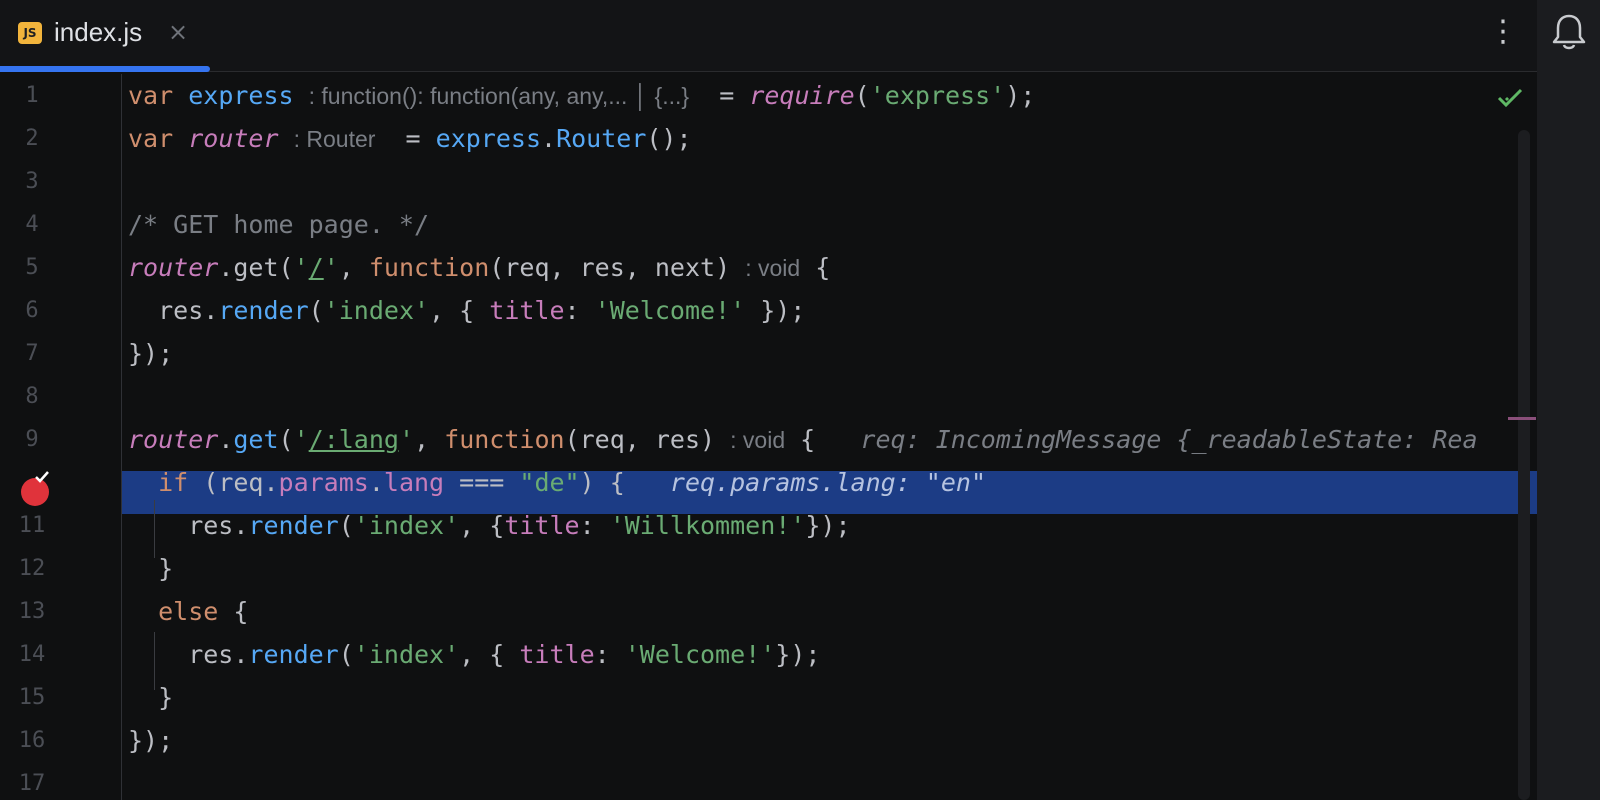 Image resolution: width=1600 pixels, height=800 pixels. I want to click on punctuation: }, so click(151, 697).